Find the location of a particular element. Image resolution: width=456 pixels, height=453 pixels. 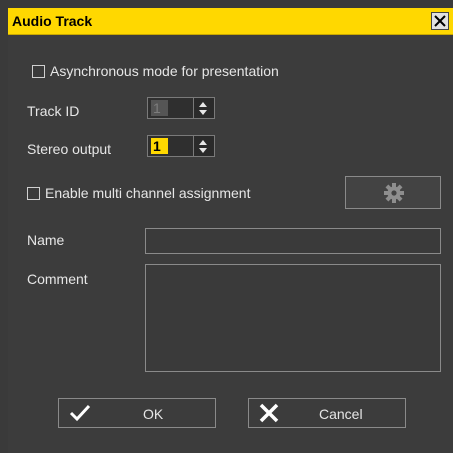

async-mode-checkbox is located at coordinates (38, 71).